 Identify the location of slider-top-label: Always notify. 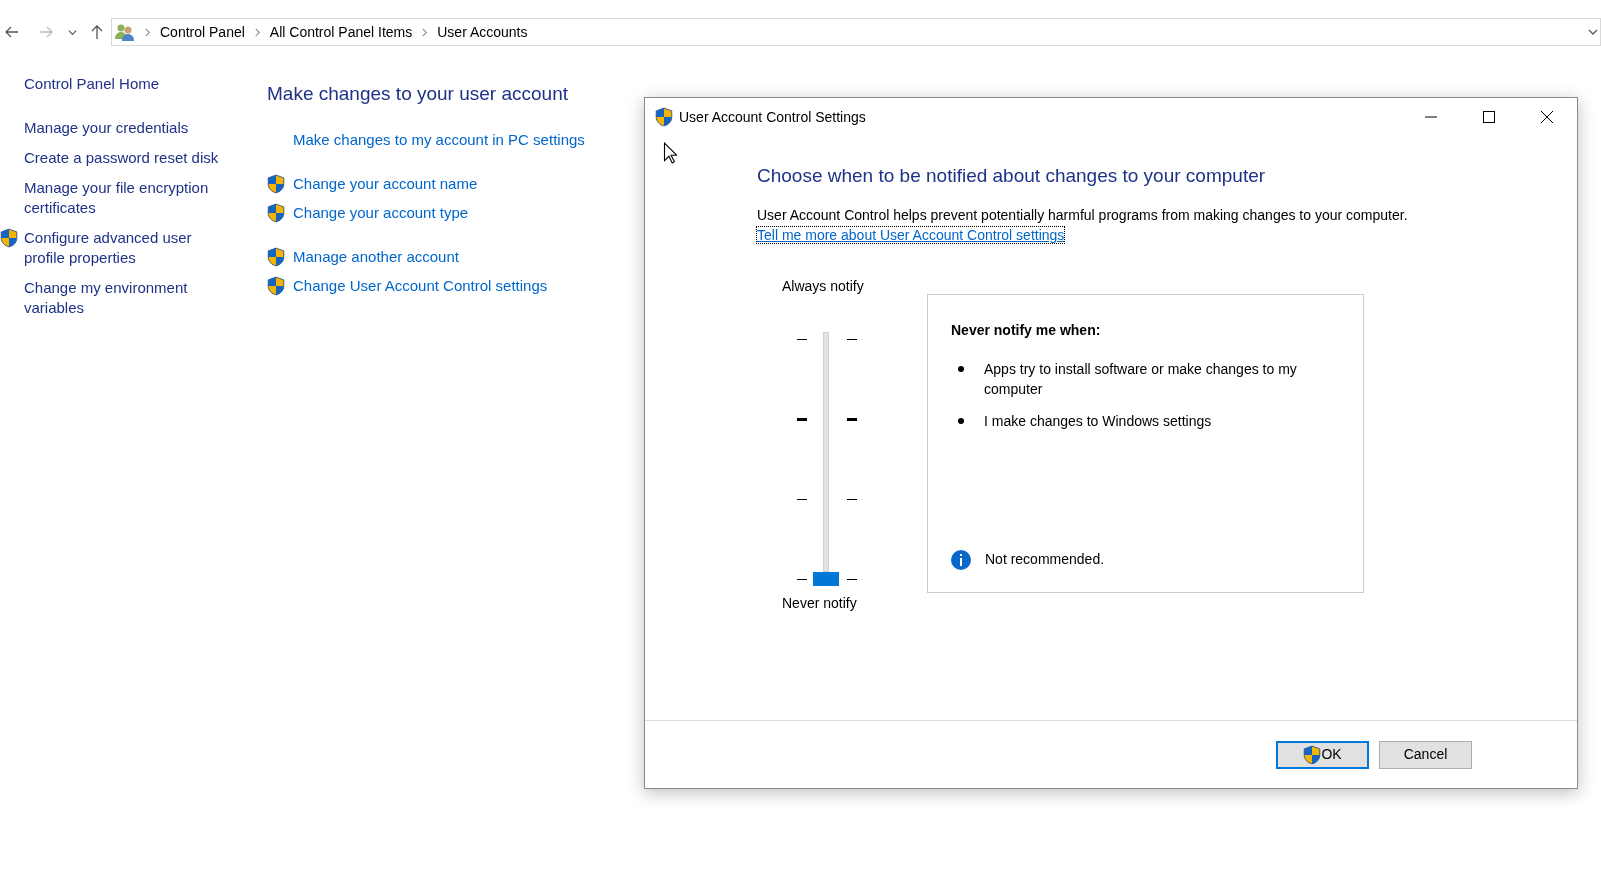
(823, 286).